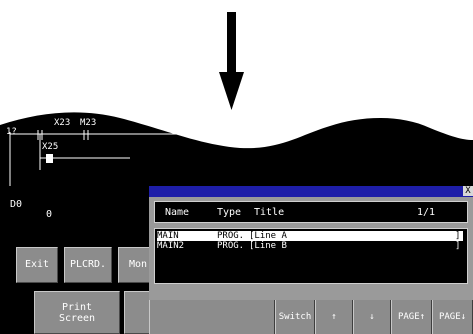 The image size is (473, 334). Describe the element at coordinates (50, 147) in the screenshot. I see `ladder-device-label: X25` at that location.